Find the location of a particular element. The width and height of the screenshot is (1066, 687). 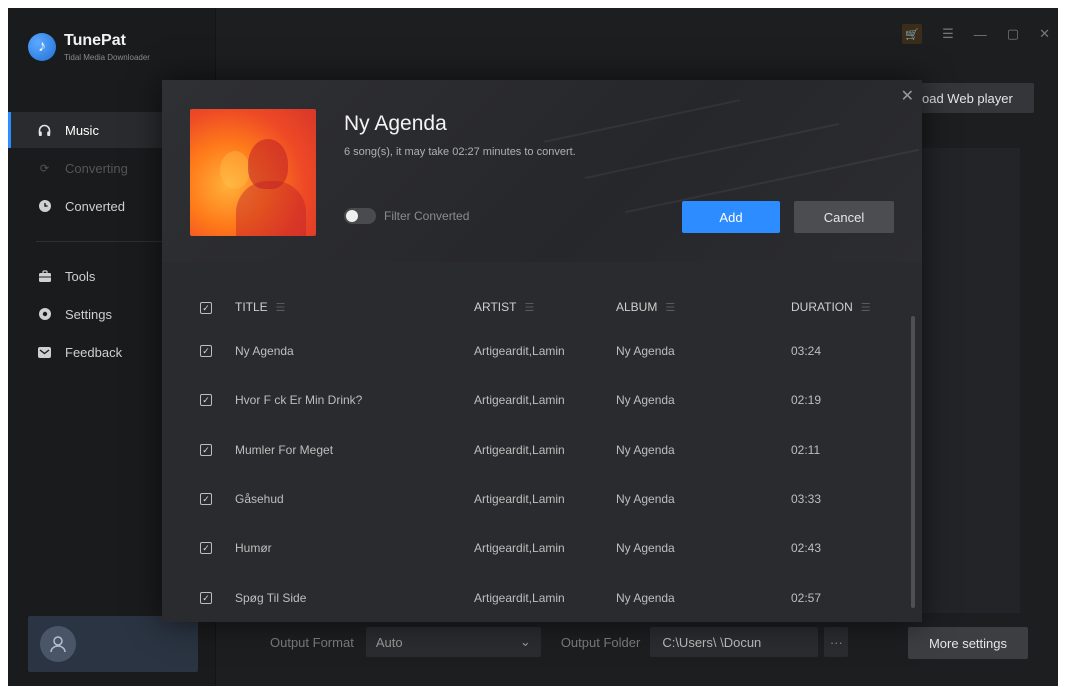

album-title: Ny Agenda is located at coordinates (395, 123).